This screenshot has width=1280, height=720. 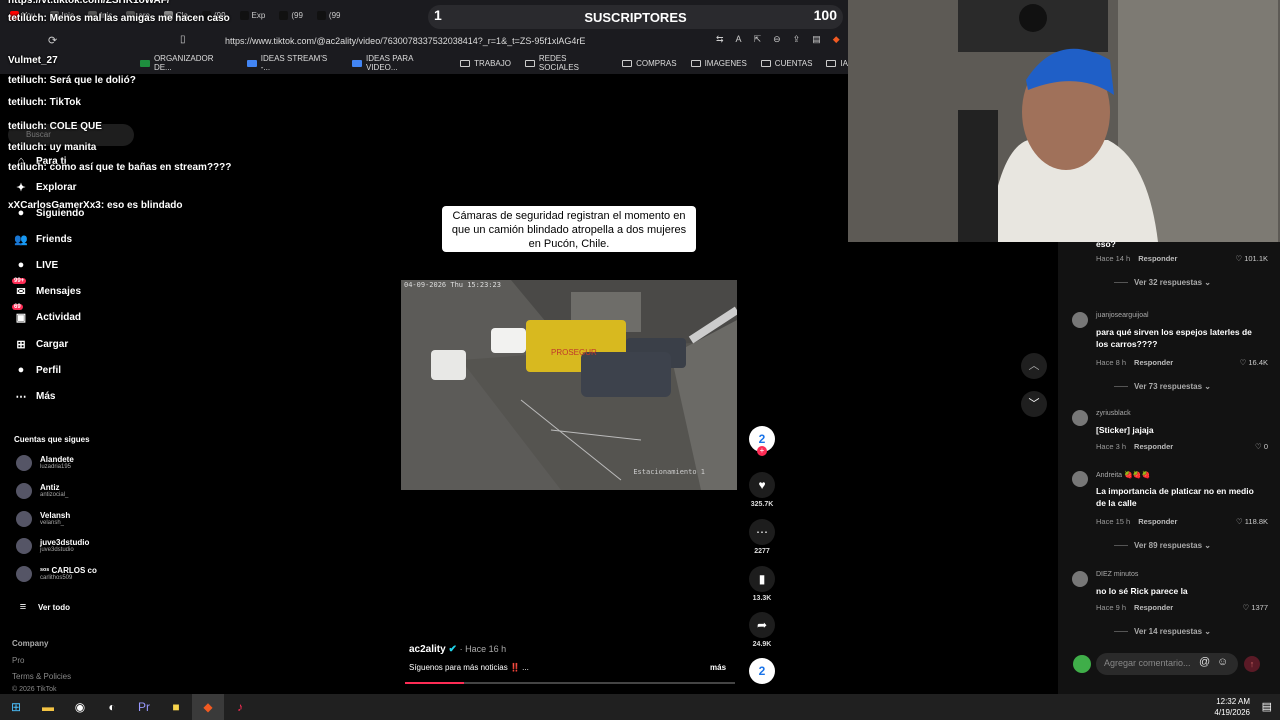 What do you see at coordinates (1252, 521) in the screenshot?
I see `comment-like-button: ♡ 118.8K` at bounding box center [1252, 521].